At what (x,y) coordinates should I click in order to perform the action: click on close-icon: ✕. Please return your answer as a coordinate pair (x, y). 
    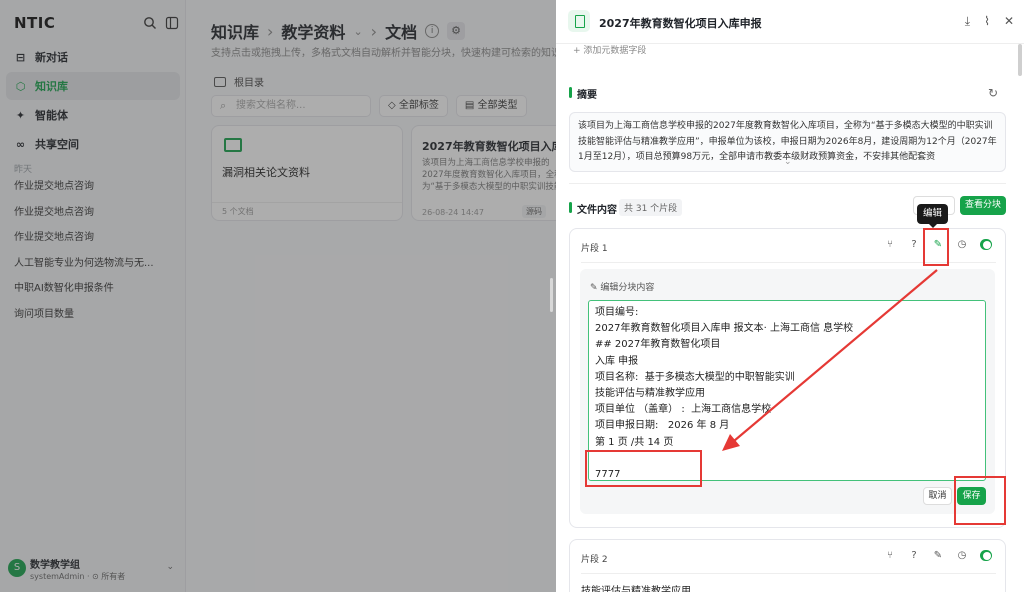
    Looking at the image, I should click on (1009, 21).